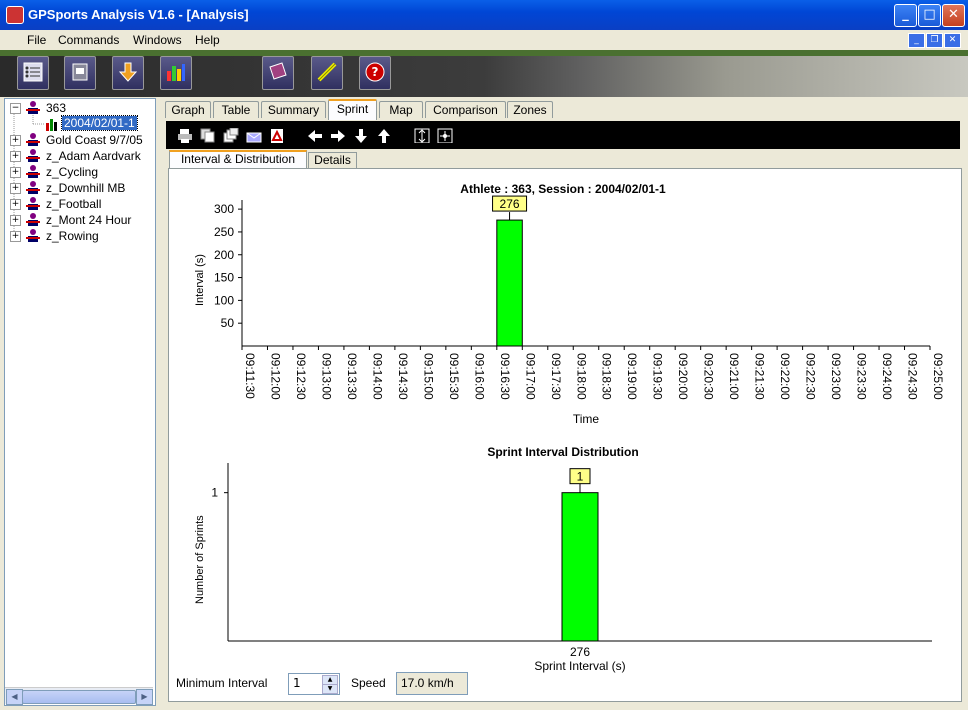  What do you see at coordinates (224, 300) in the screenshot?
I see `interval-y-tick-label: 100` at bounding box center [224, 300].